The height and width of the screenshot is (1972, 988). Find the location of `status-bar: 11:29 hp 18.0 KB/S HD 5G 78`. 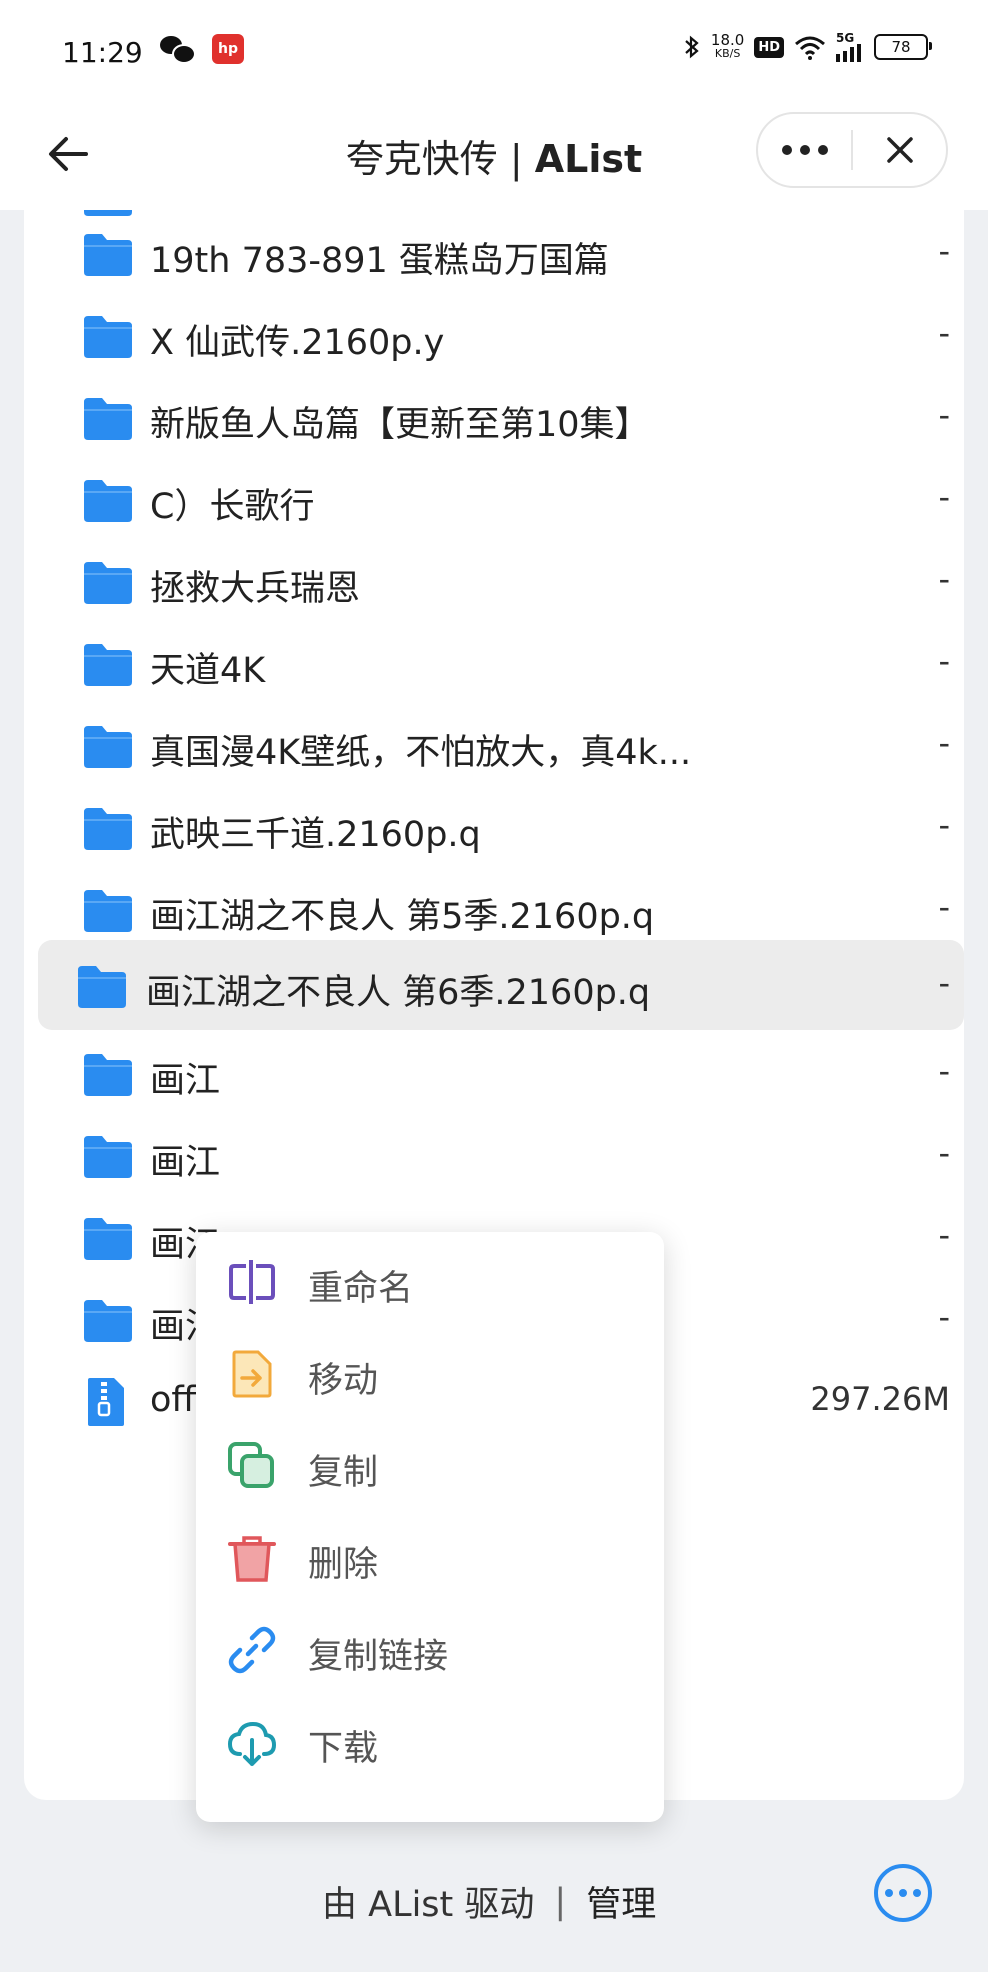

status-bar: 11:29 hp 18.0 KB/S HD 5G 78 is located at coordinates (494, 50).